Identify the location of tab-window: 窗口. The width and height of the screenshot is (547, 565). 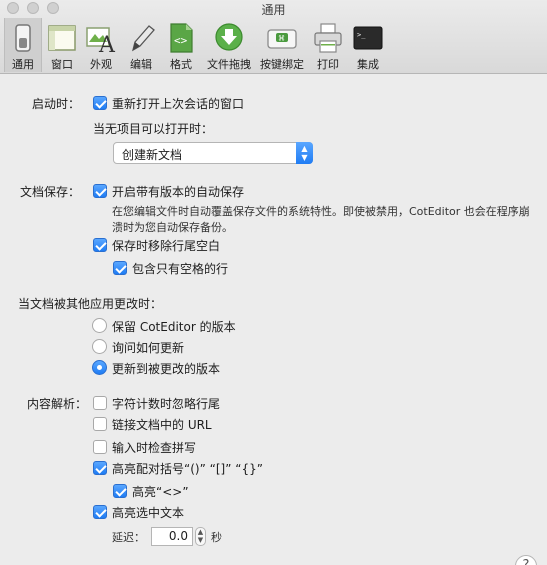
(62, 45).